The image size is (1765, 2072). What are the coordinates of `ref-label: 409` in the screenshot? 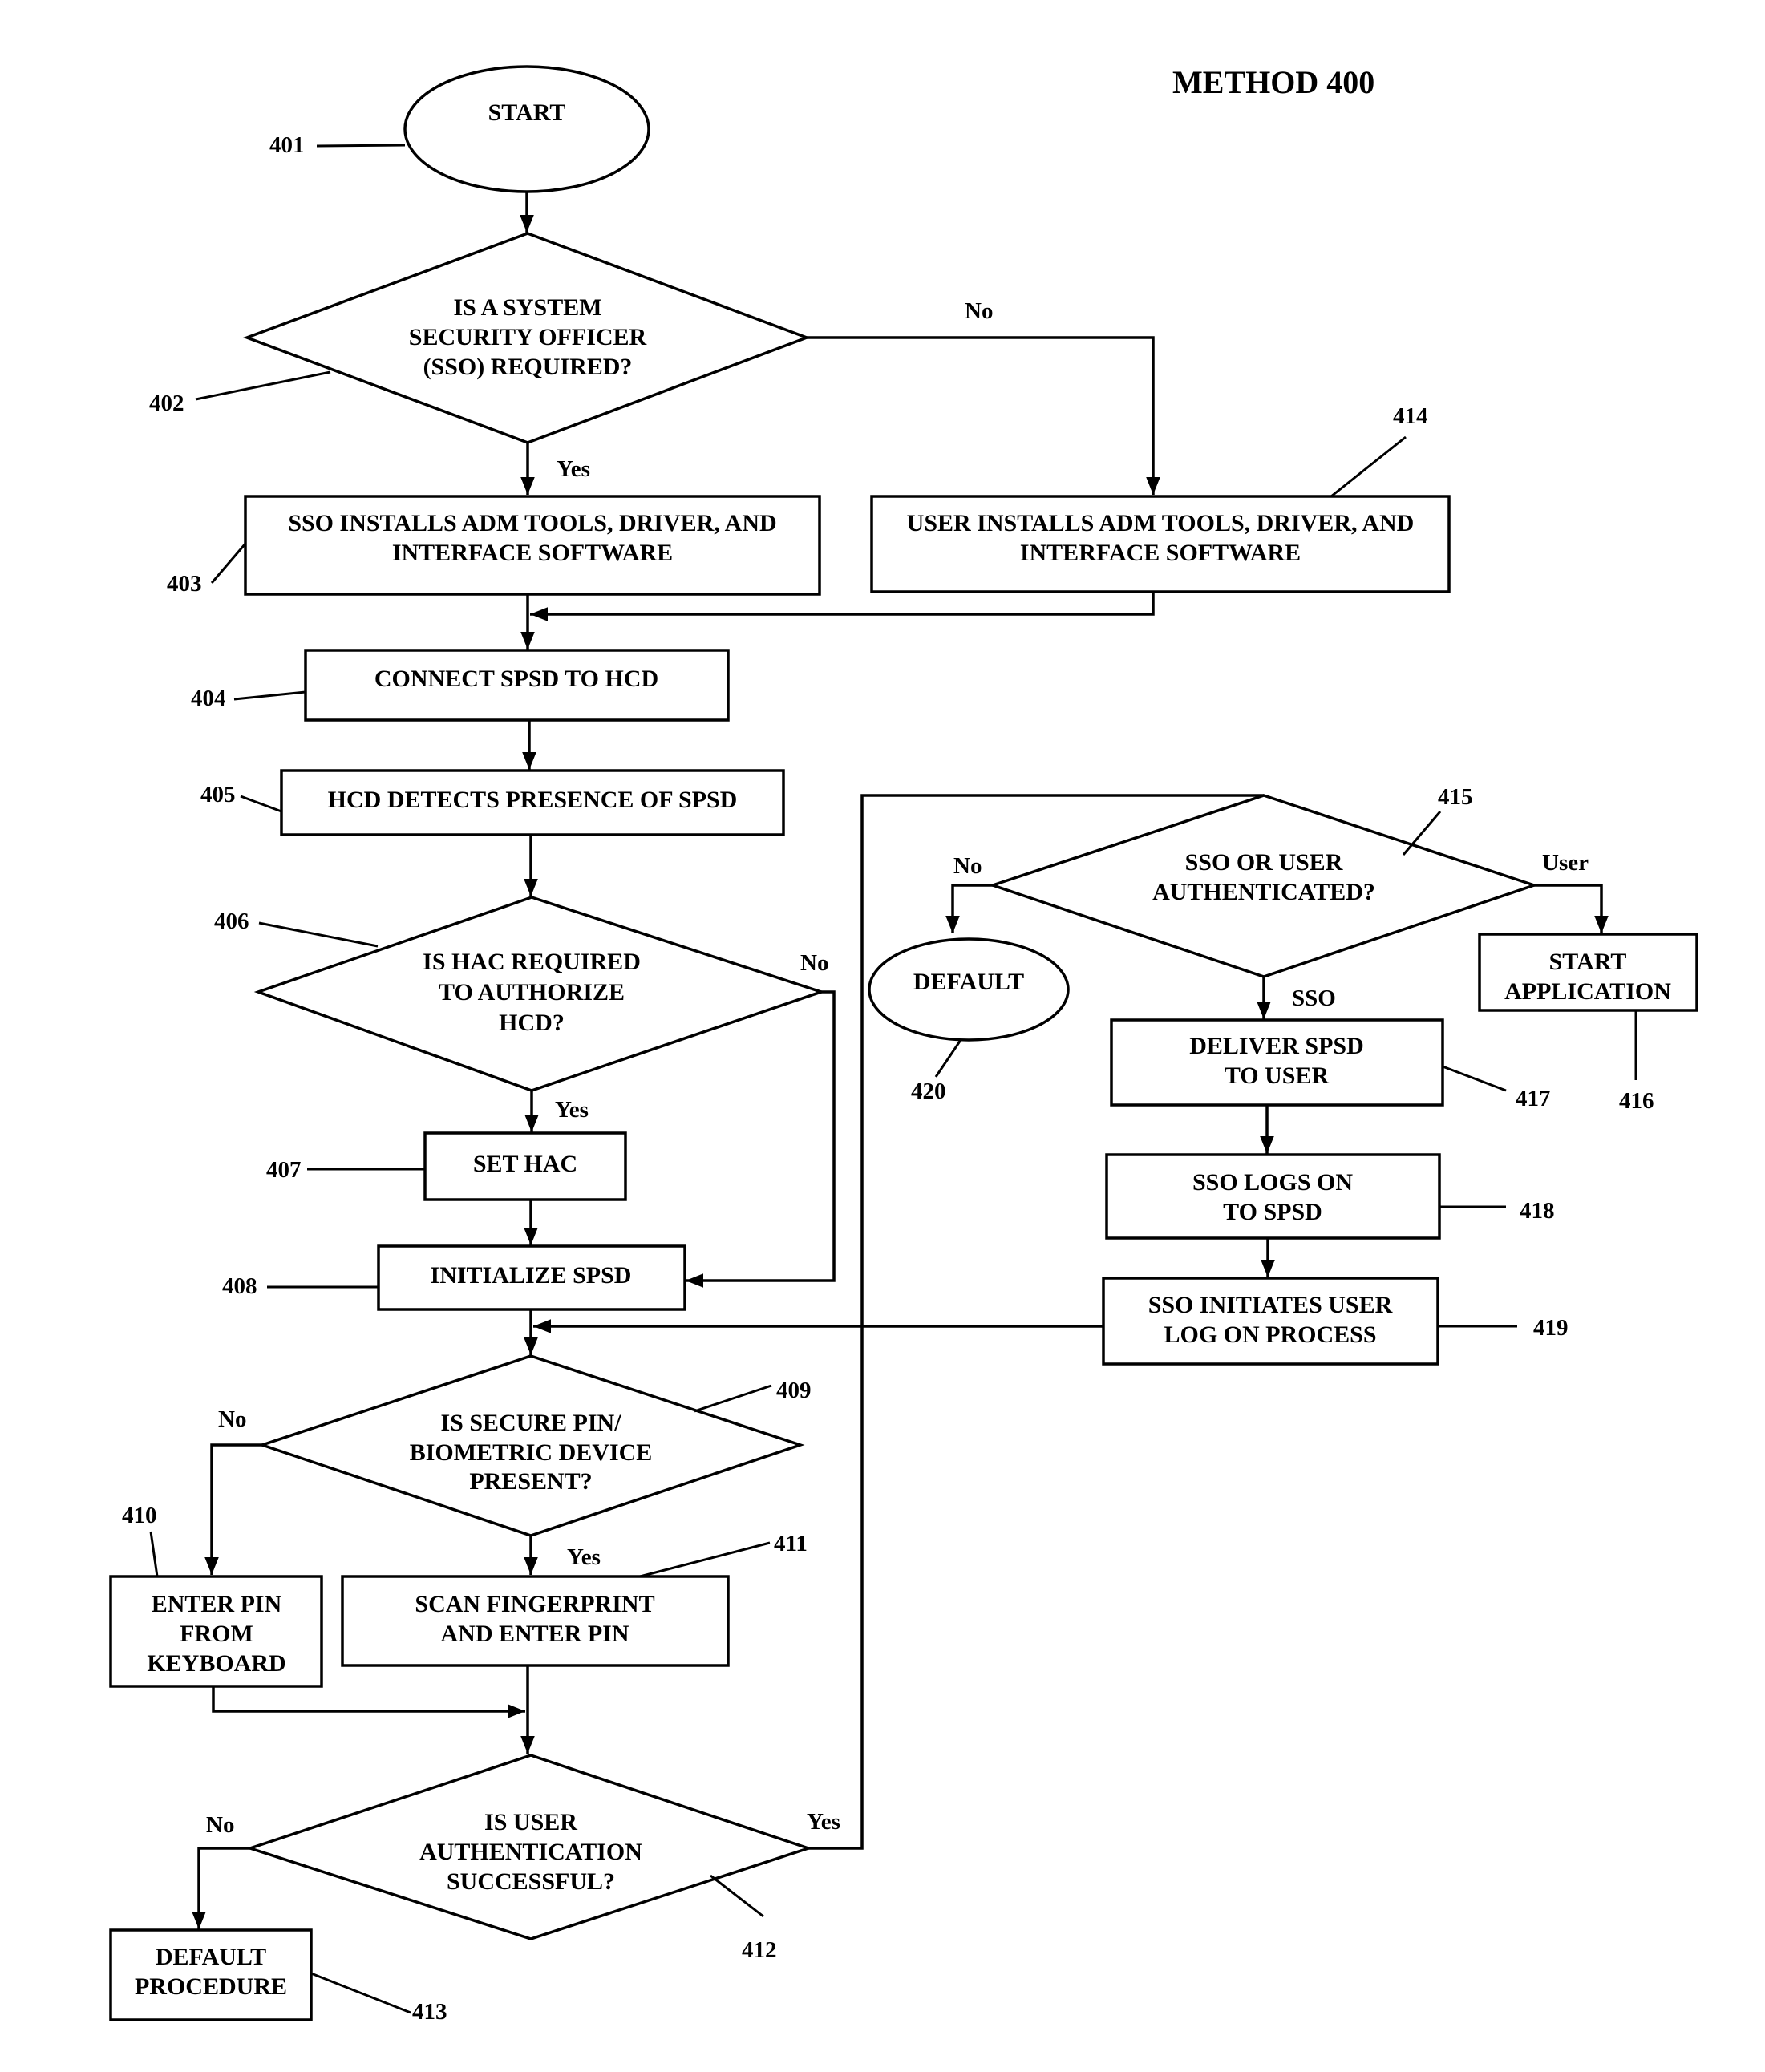 It's located at (794, 1390).